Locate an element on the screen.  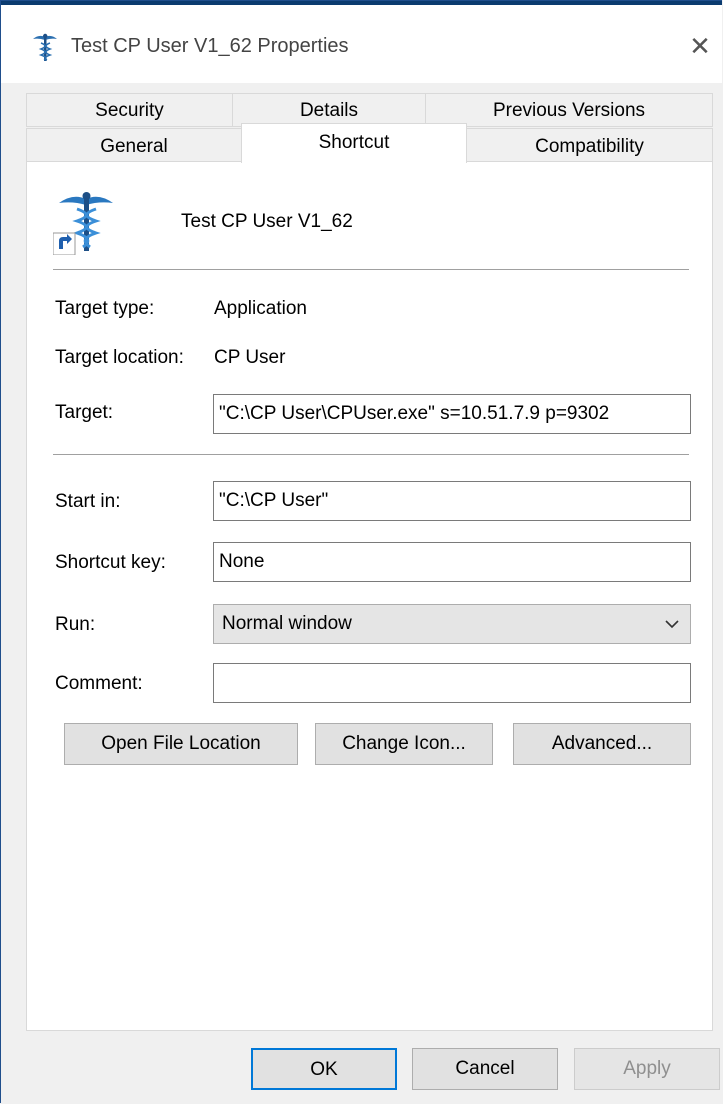
tab-previous-versions: Previous Versions is located at coordinates (569, 110).